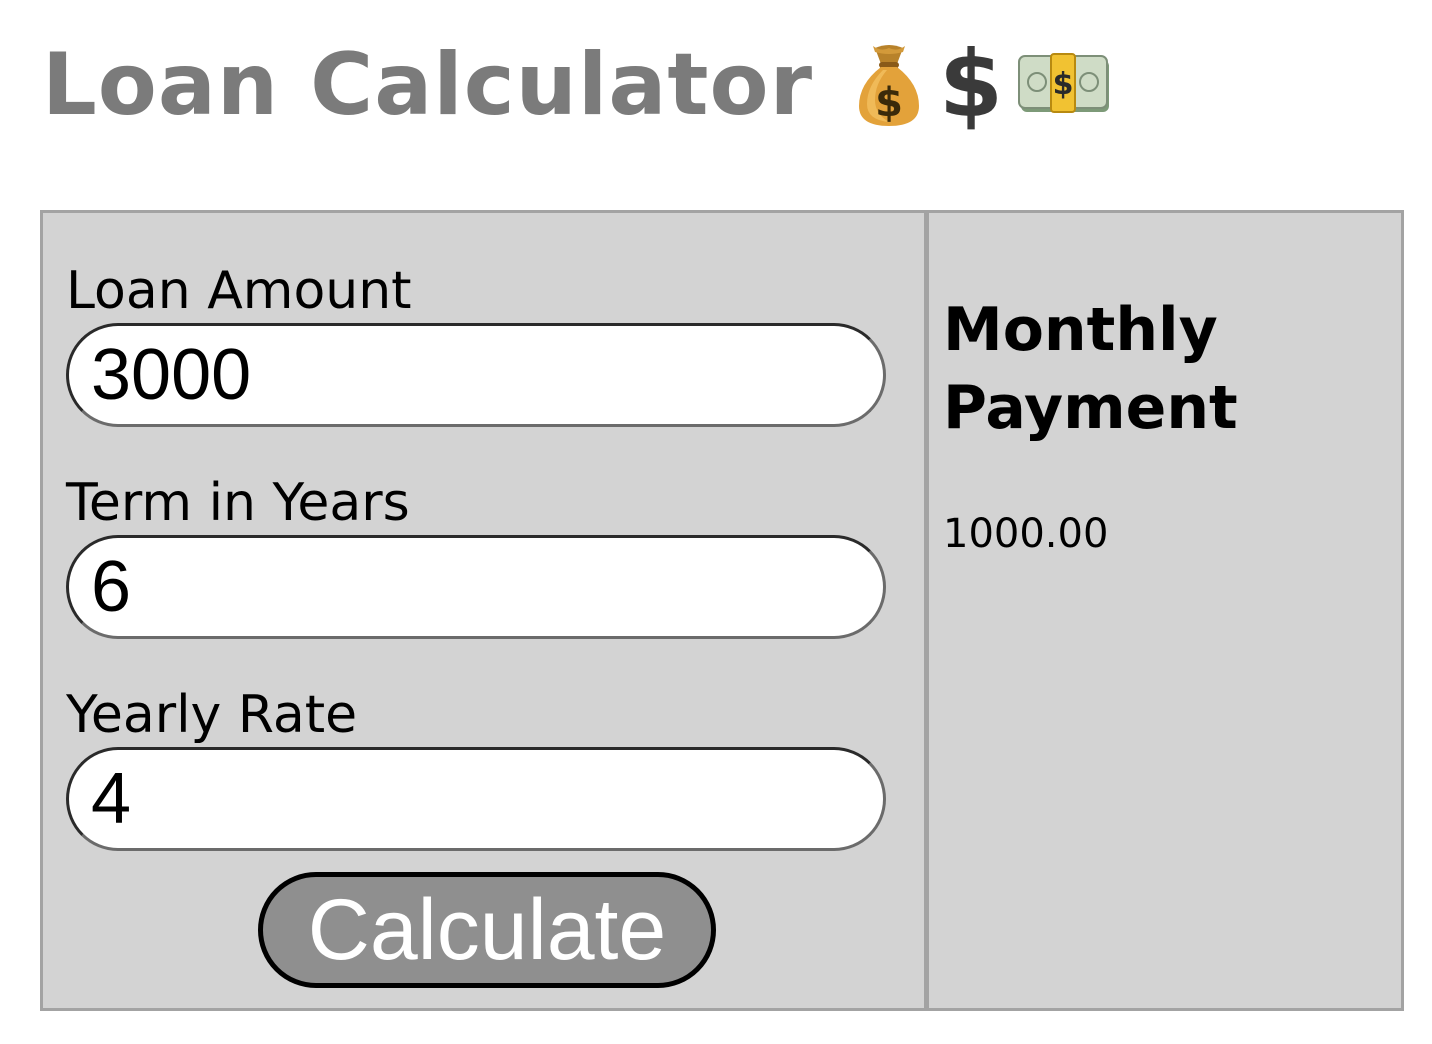  I want to click on dollar-sign-icon: $, so click(971, 84).